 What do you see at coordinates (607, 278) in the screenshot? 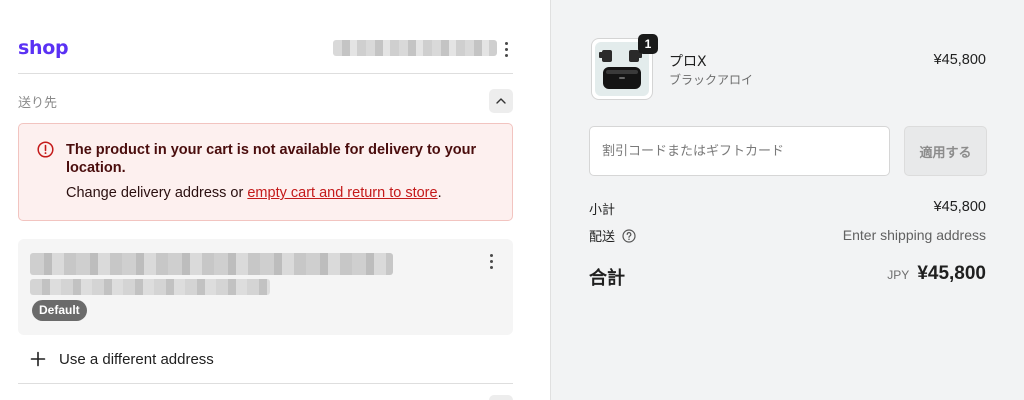
I see `total-label: 合計` at bounding box center [607, 278].